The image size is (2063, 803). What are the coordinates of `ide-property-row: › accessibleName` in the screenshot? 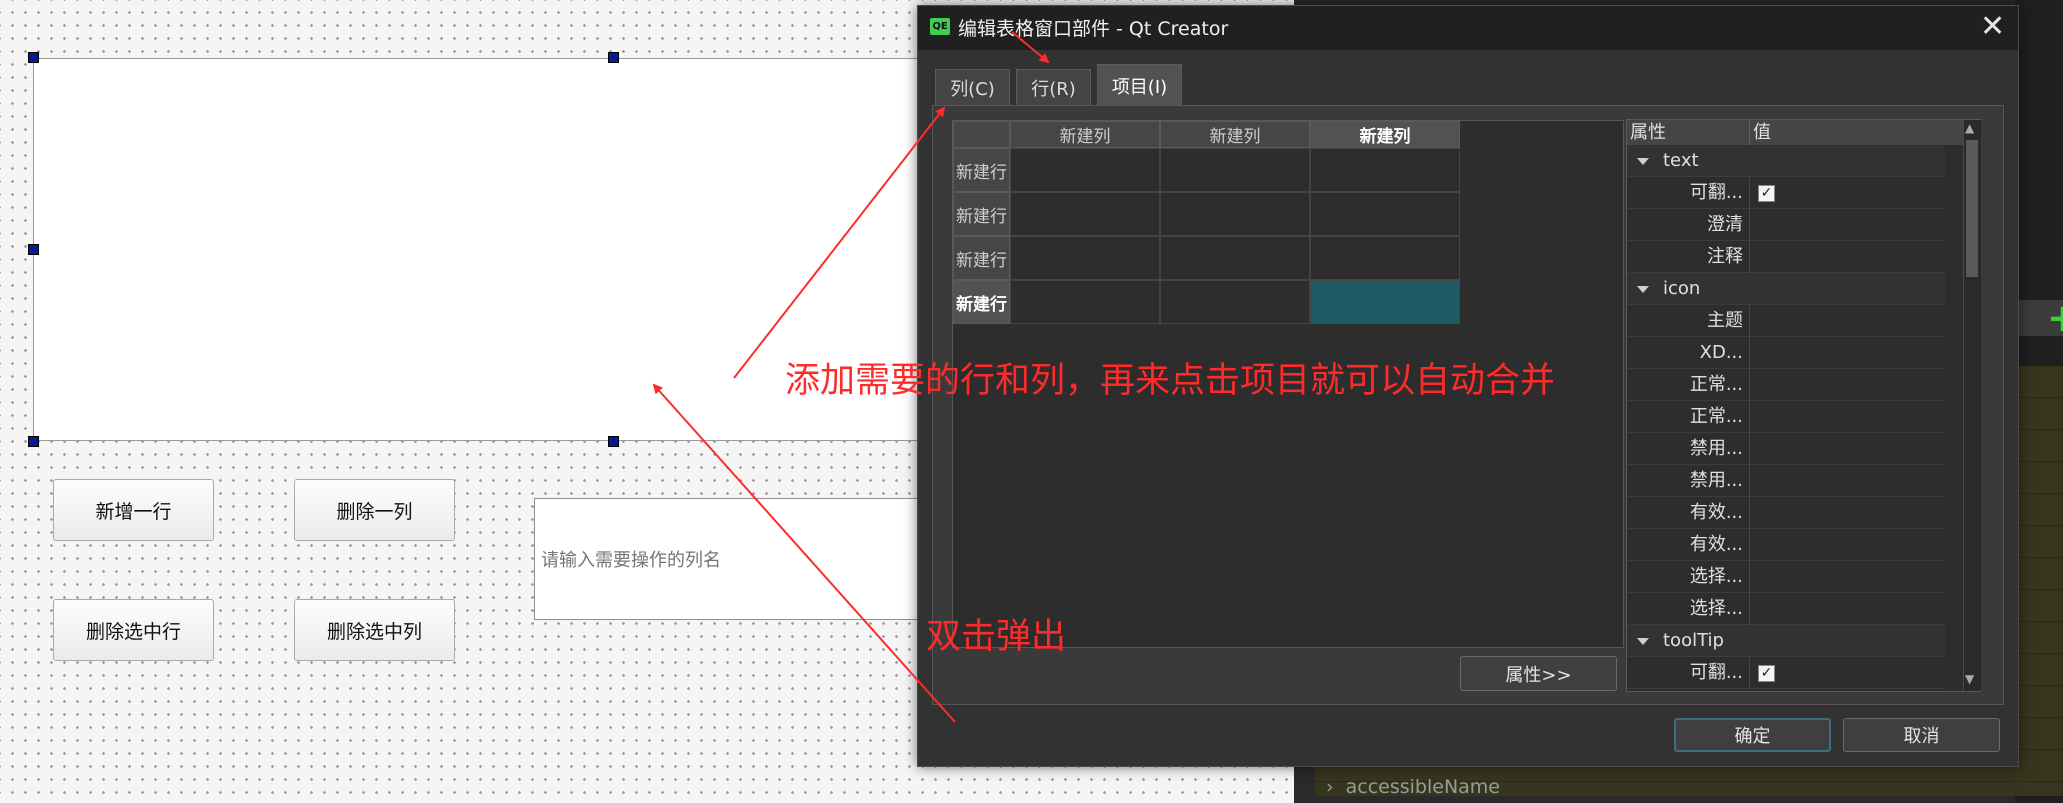 It's located at (1466, 786).